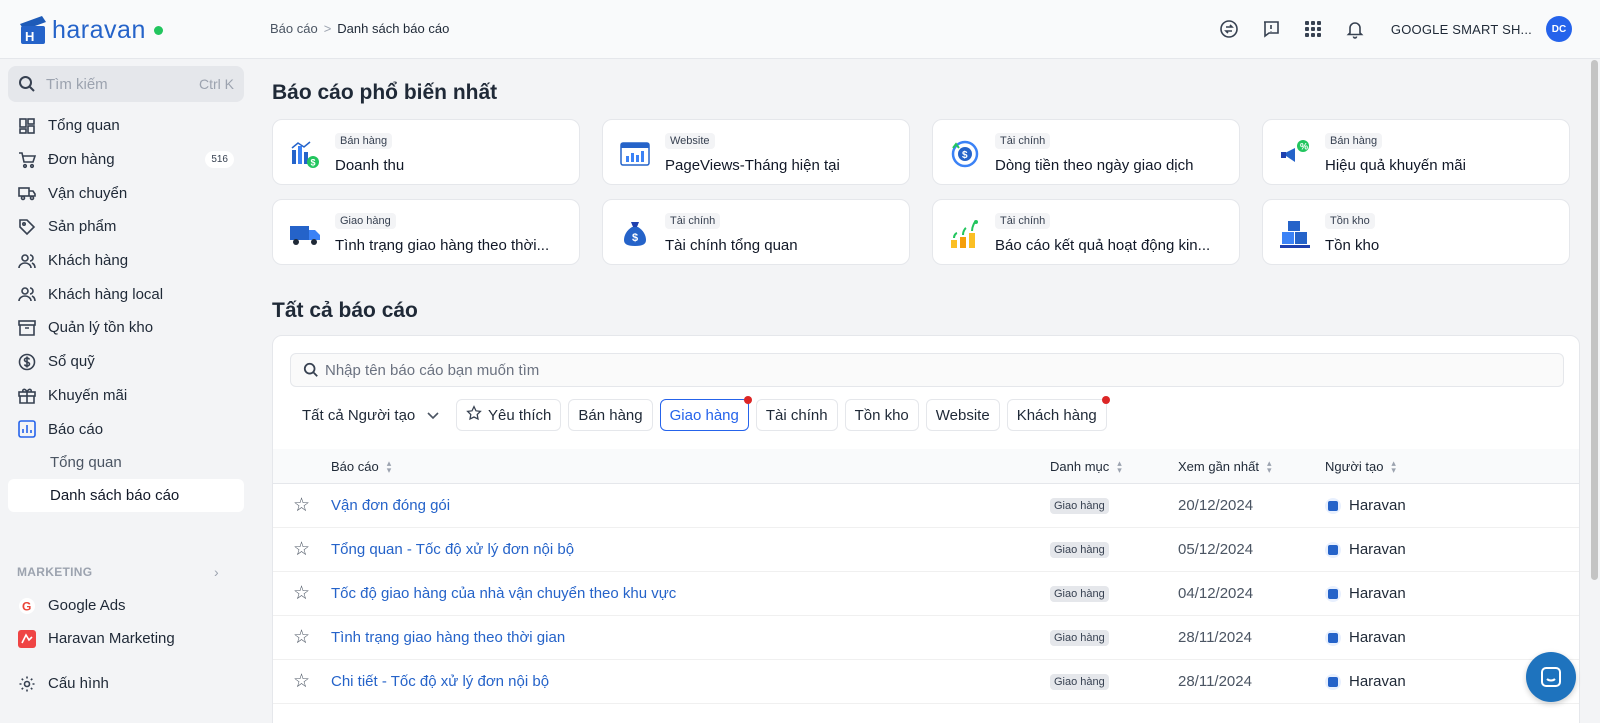  I want to click on report-name-link: Vận đơn đóng gói, so click(390, 505).